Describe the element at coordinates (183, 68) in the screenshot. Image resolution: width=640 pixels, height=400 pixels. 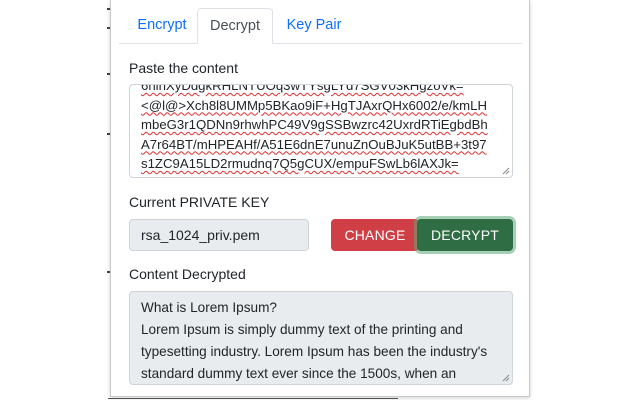
I see `paste-content-label: Paste the content` at that location.